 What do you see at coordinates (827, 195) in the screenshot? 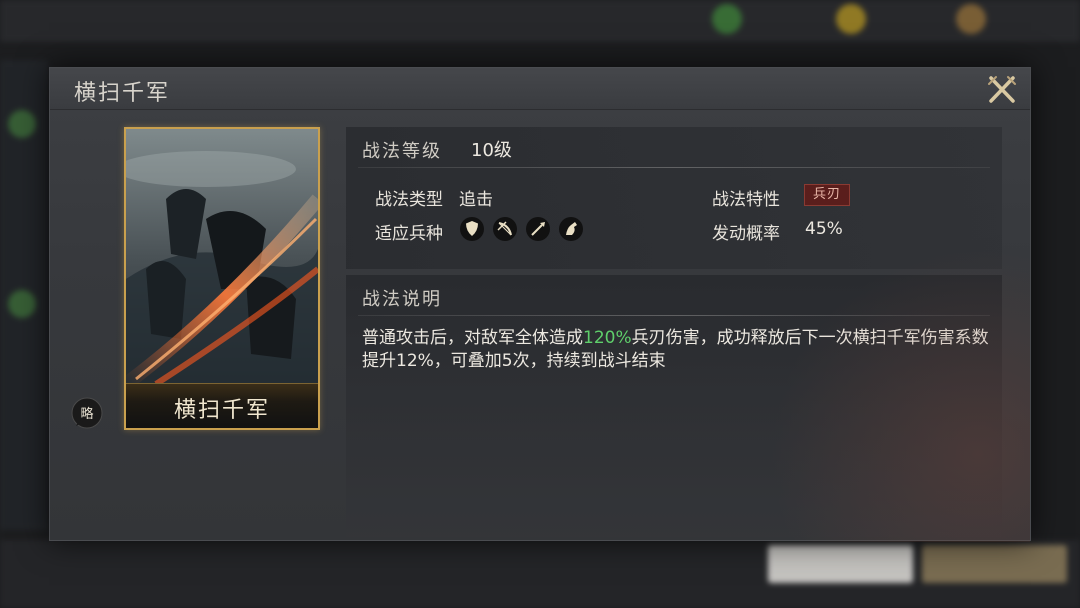
I see `trait-badge: 兵刃` at bounding box center [827, 195].